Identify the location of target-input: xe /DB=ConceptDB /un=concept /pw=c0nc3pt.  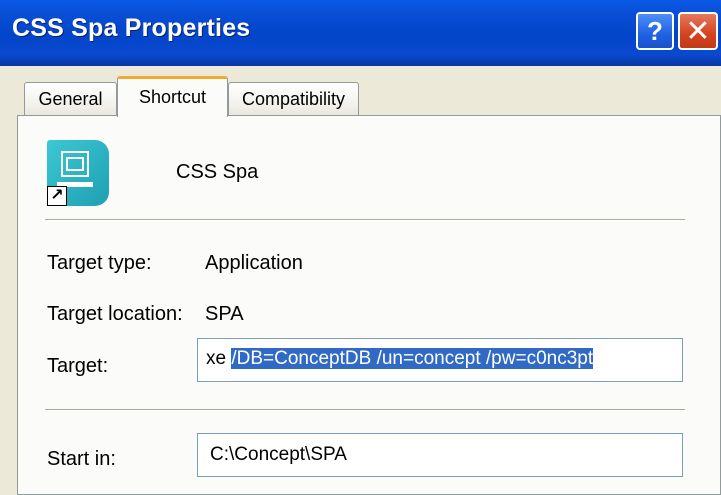
(440, 360).